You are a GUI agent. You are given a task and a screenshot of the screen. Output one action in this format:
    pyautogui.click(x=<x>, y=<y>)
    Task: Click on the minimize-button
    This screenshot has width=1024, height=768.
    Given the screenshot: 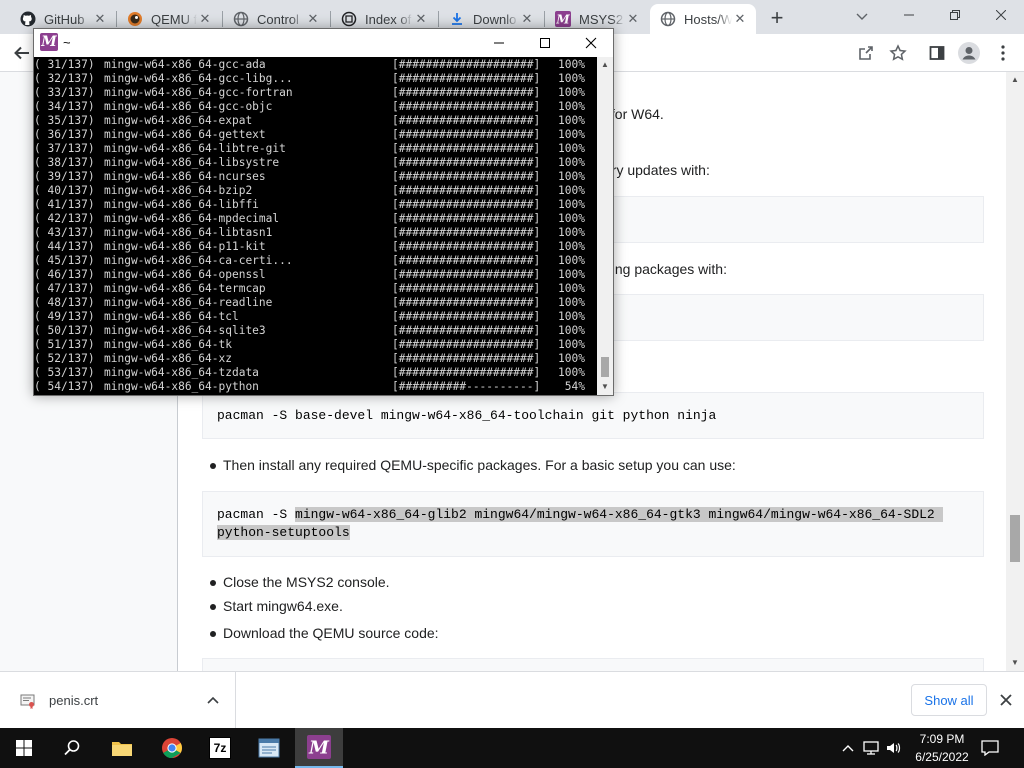 What is the action you would take?
    pyautogui.click(x=909, y=15)
    